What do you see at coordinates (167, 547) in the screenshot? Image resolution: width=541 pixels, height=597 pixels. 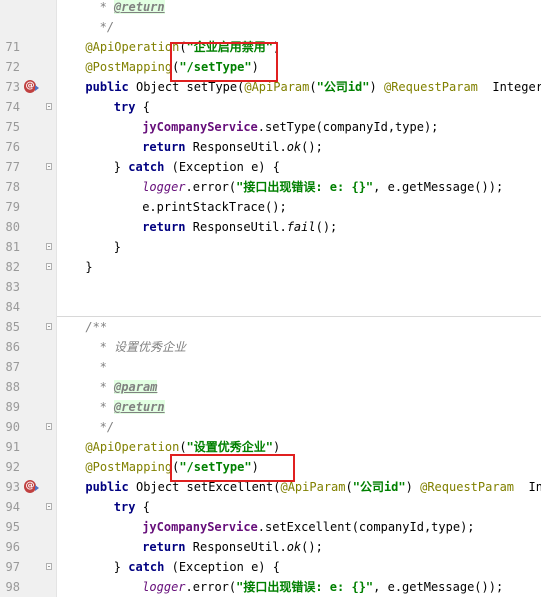 I see `code-token: return` at bounding box center [167, 547].